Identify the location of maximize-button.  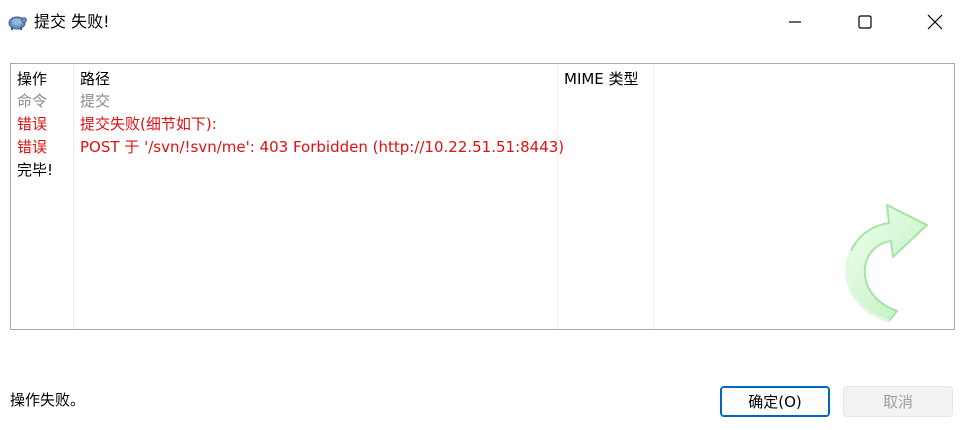
(865, 22).